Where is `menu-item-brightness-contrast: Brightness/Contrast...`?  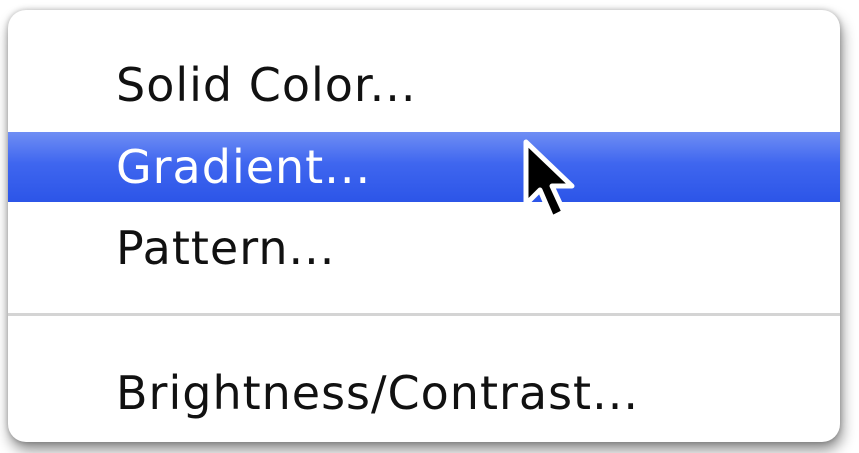 menu-item-brightness-contrast: Brightness/Contrast... is located at coordinates (424, 393).